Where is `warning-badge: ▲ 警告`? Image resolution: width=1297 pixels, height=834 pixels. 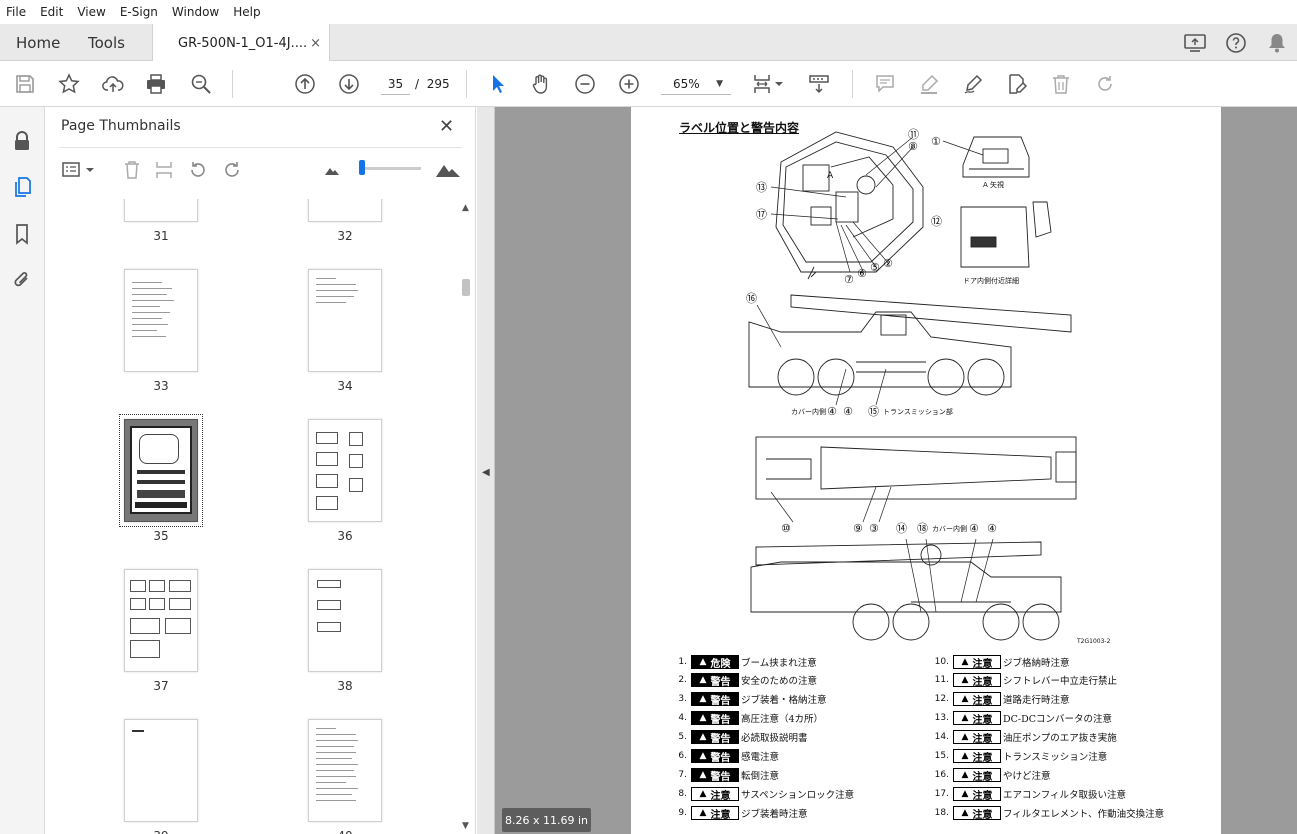 warning-badge: ▲ 警告 is located at coordinates (715, 699).